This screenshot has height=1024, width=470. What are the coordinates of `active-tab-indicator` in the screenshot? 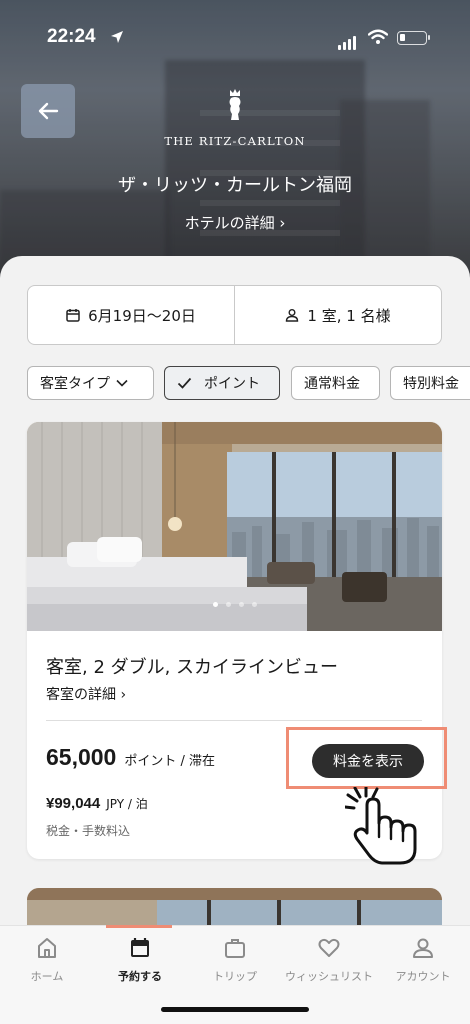 It's located at (139, 926).